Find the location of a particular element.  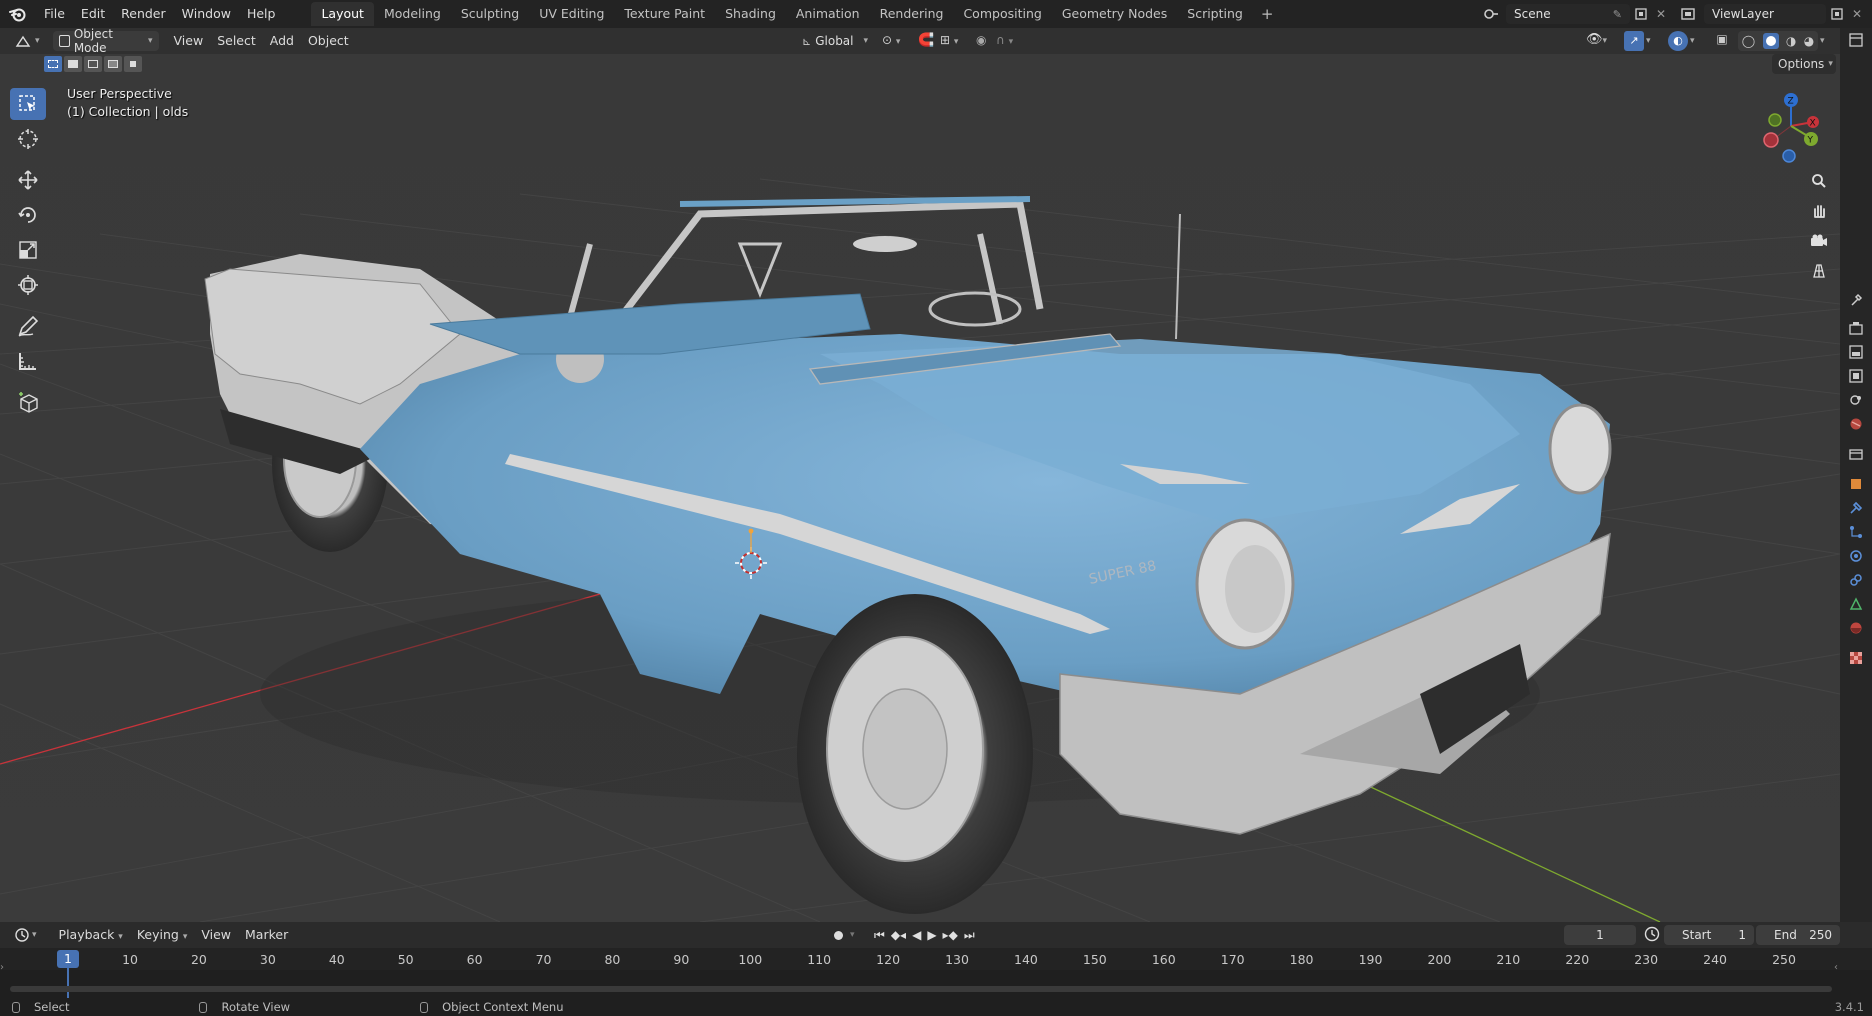

tab-layout: Layout is located at coordinates (342, 14).